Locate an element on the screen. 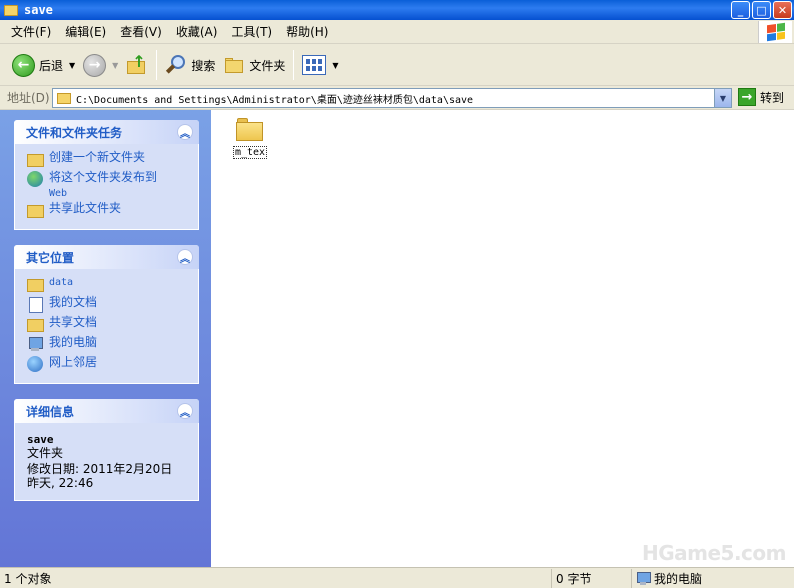  share-folder-link: 共享此文件夹 is located at coordinates (108, 211).